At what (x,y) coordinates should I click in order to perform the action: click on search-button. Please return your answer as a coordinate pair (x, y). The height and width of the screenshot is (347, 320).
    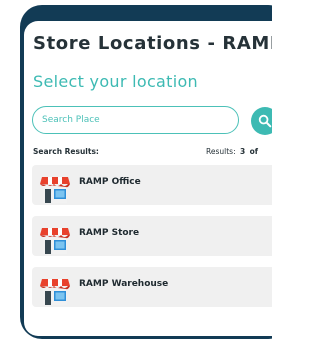
    Looking at the image, I should click on (261, 121).